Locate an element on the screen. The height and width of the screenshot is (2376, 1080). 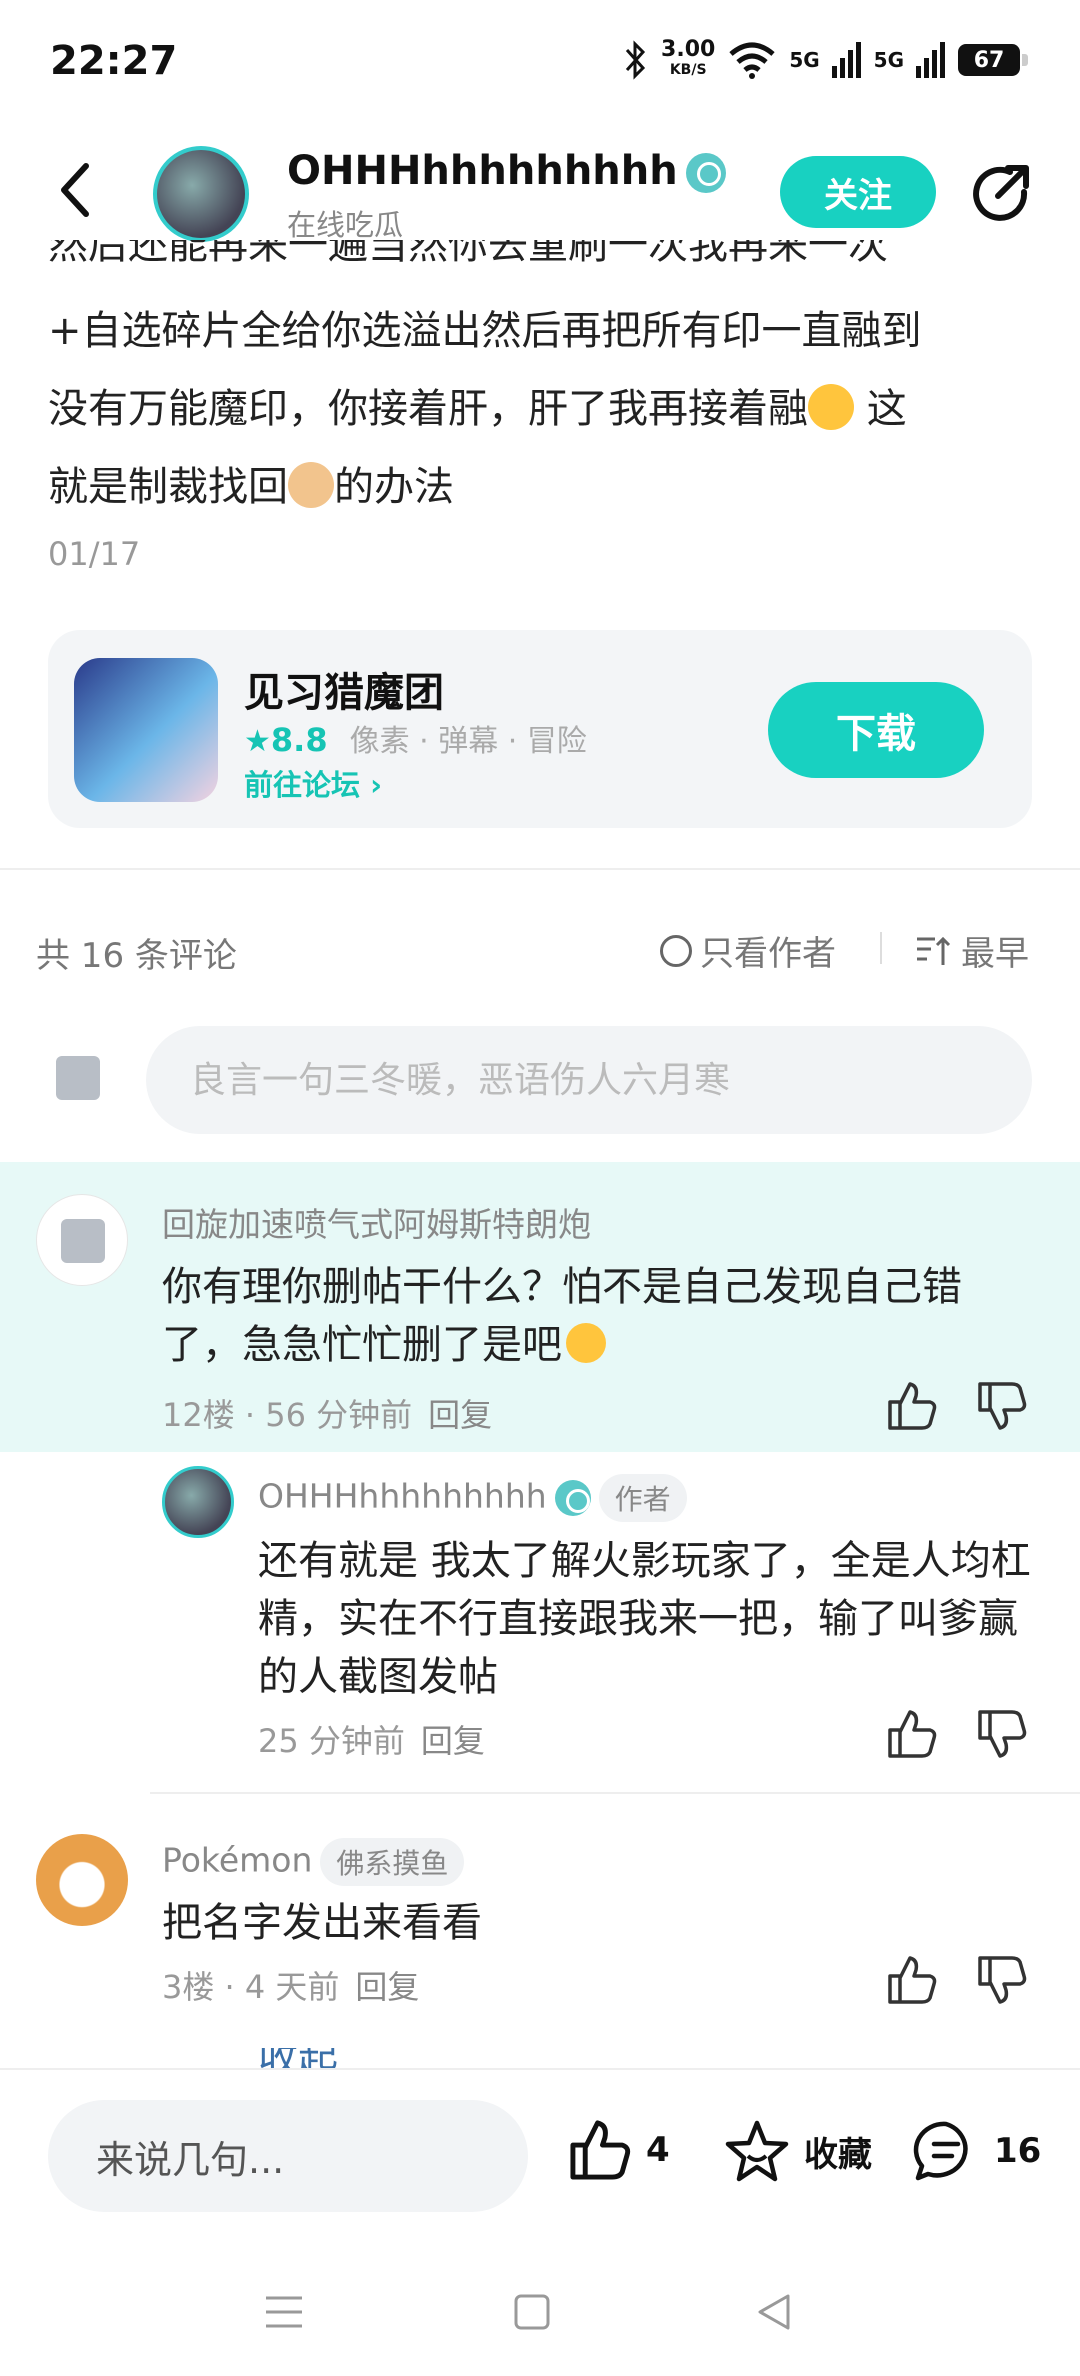
comment-input-box is located at coordinates (589, 1080).